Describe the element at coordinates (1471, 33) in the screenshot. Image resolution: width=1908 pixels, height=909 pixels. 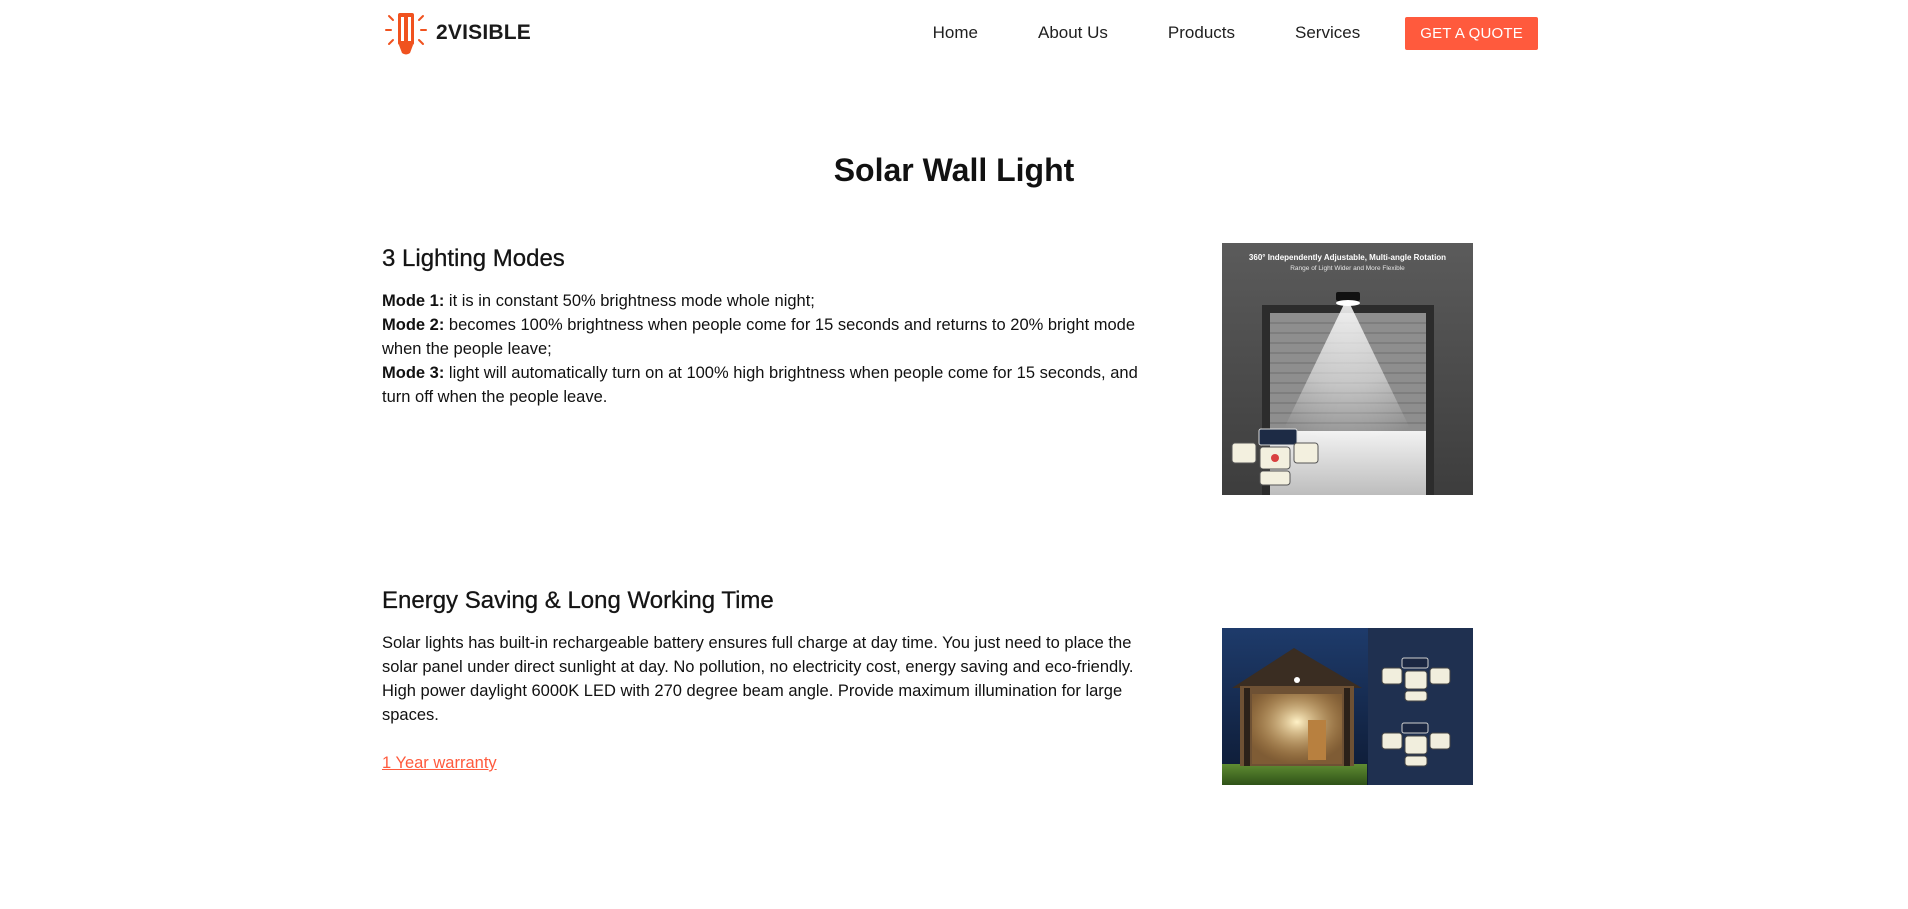
I see `get-quote-button: GET A QUOTE` at that location.